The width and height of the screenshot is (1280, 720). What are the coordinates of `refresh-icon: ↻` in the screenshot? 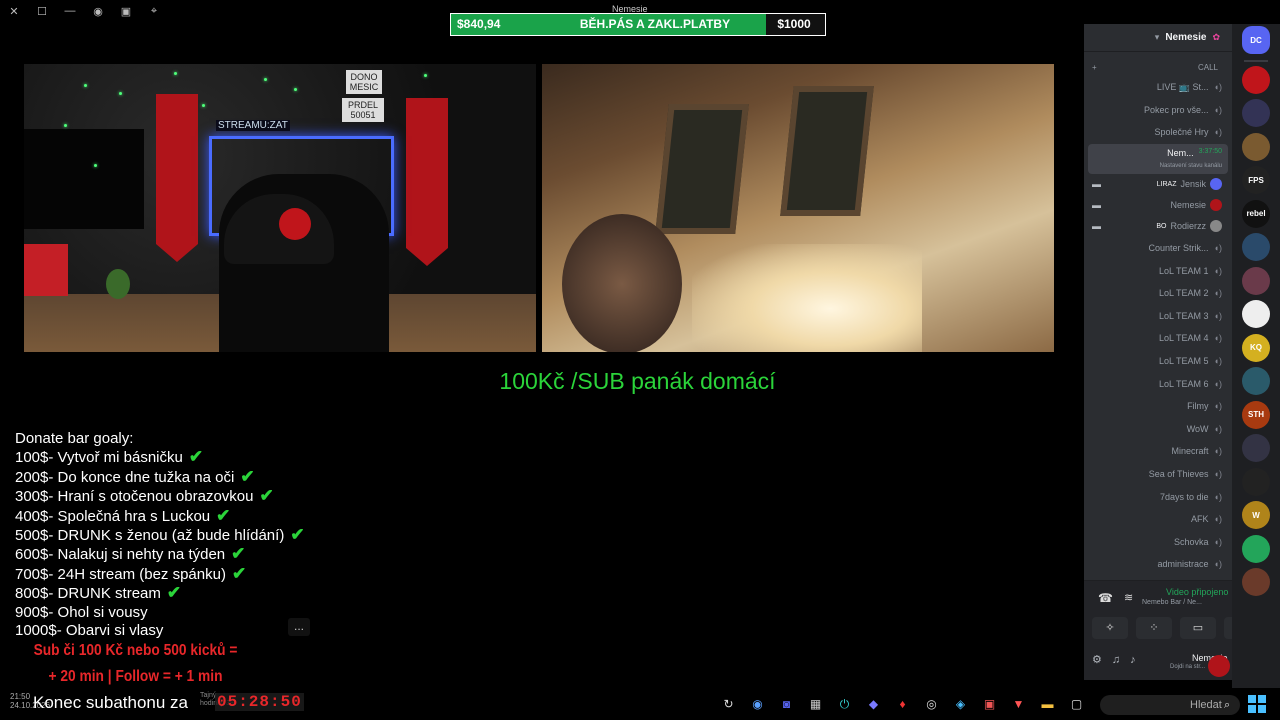 It's located at (728, 704).